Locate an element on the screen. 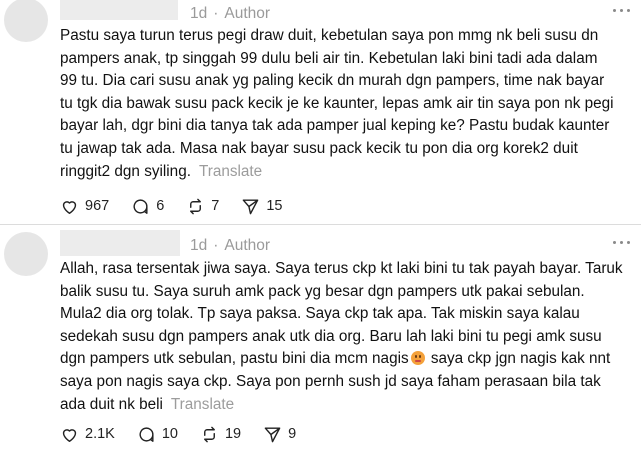 This screenshot has width=641, height=450. reply-button: 10 is located at coordinates (157, 434).